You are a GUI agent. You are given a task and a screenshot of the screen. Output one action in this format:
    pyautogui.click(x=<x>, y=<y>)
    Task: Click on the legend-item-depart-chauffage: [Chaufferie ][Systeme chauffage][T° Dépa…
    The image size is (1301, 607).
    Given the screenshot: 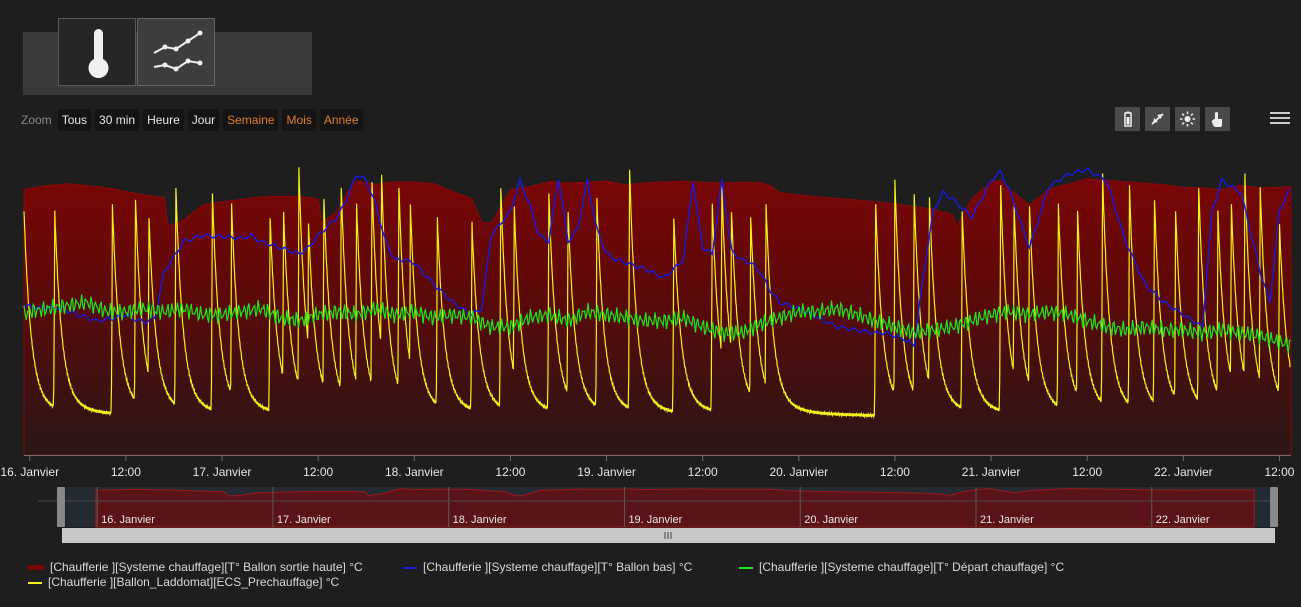 What is the action you would take?
    pyautogui.click(x=901, y=567)
    